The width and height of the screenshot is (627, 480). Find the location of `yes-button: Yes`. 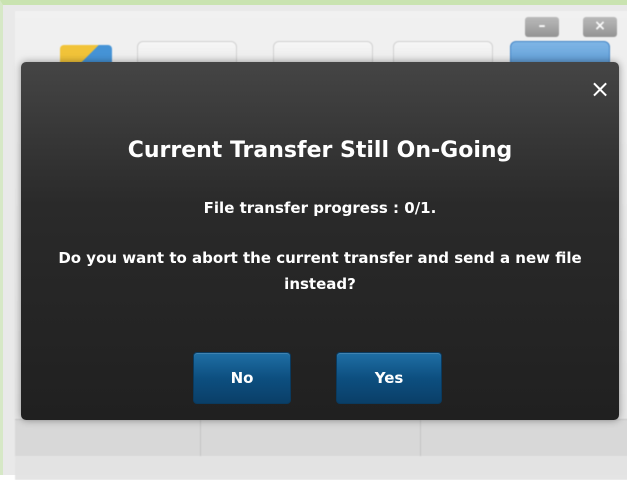

yes-button: Yes is located at coordinates (389, 378).